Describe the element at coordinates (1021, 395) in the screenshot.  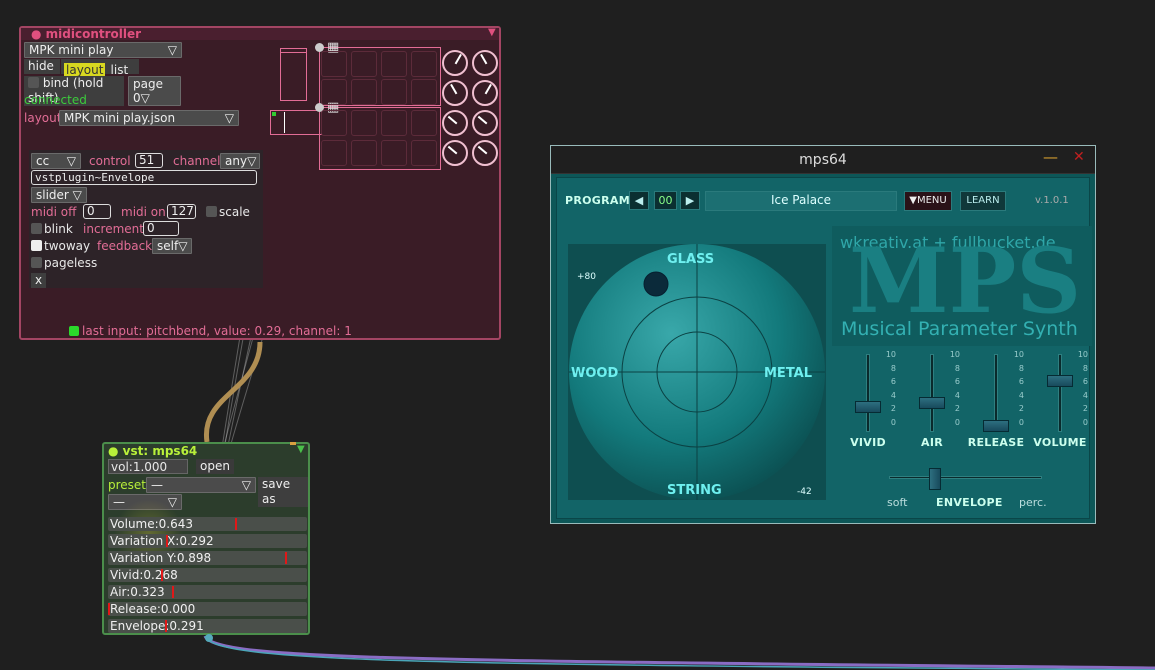
I see `fader-tick: 4` at that location.